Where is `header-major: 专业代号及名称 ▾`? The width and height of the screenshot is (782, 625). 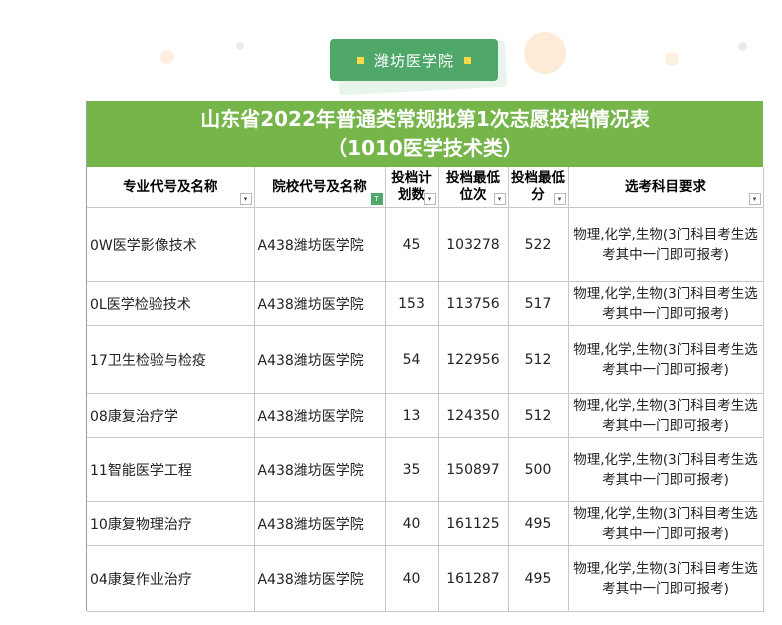
header-major: 专业代号及名称 ▾ is located at coordinates (171, 187).